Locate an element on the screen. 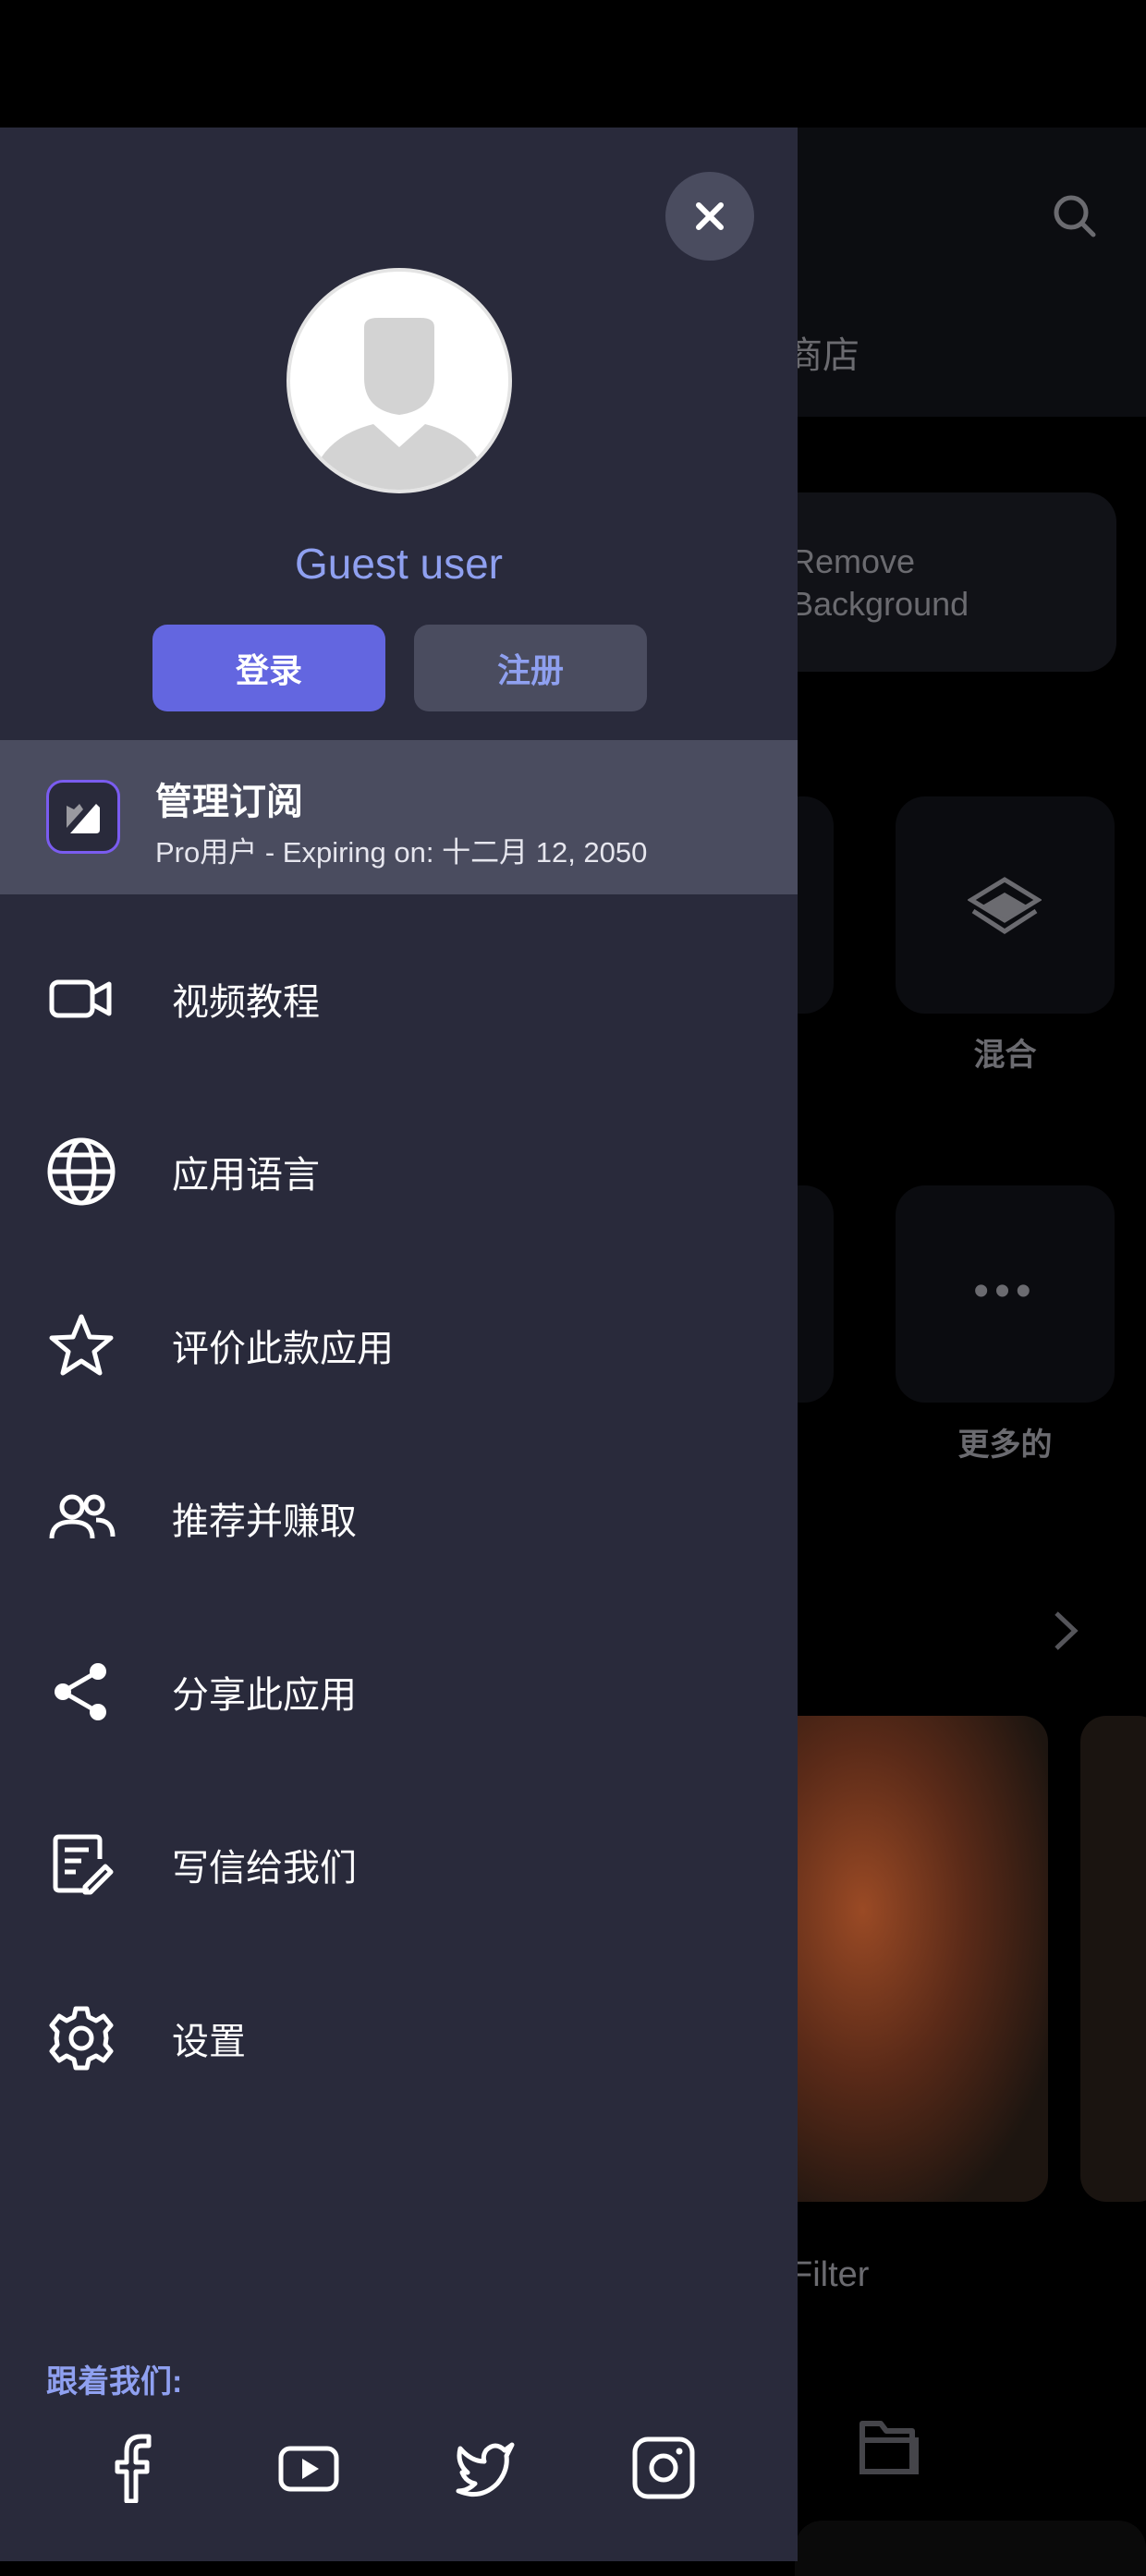  menu-item-share-app: 分享此应用 is located at coordinates (399, 1692).